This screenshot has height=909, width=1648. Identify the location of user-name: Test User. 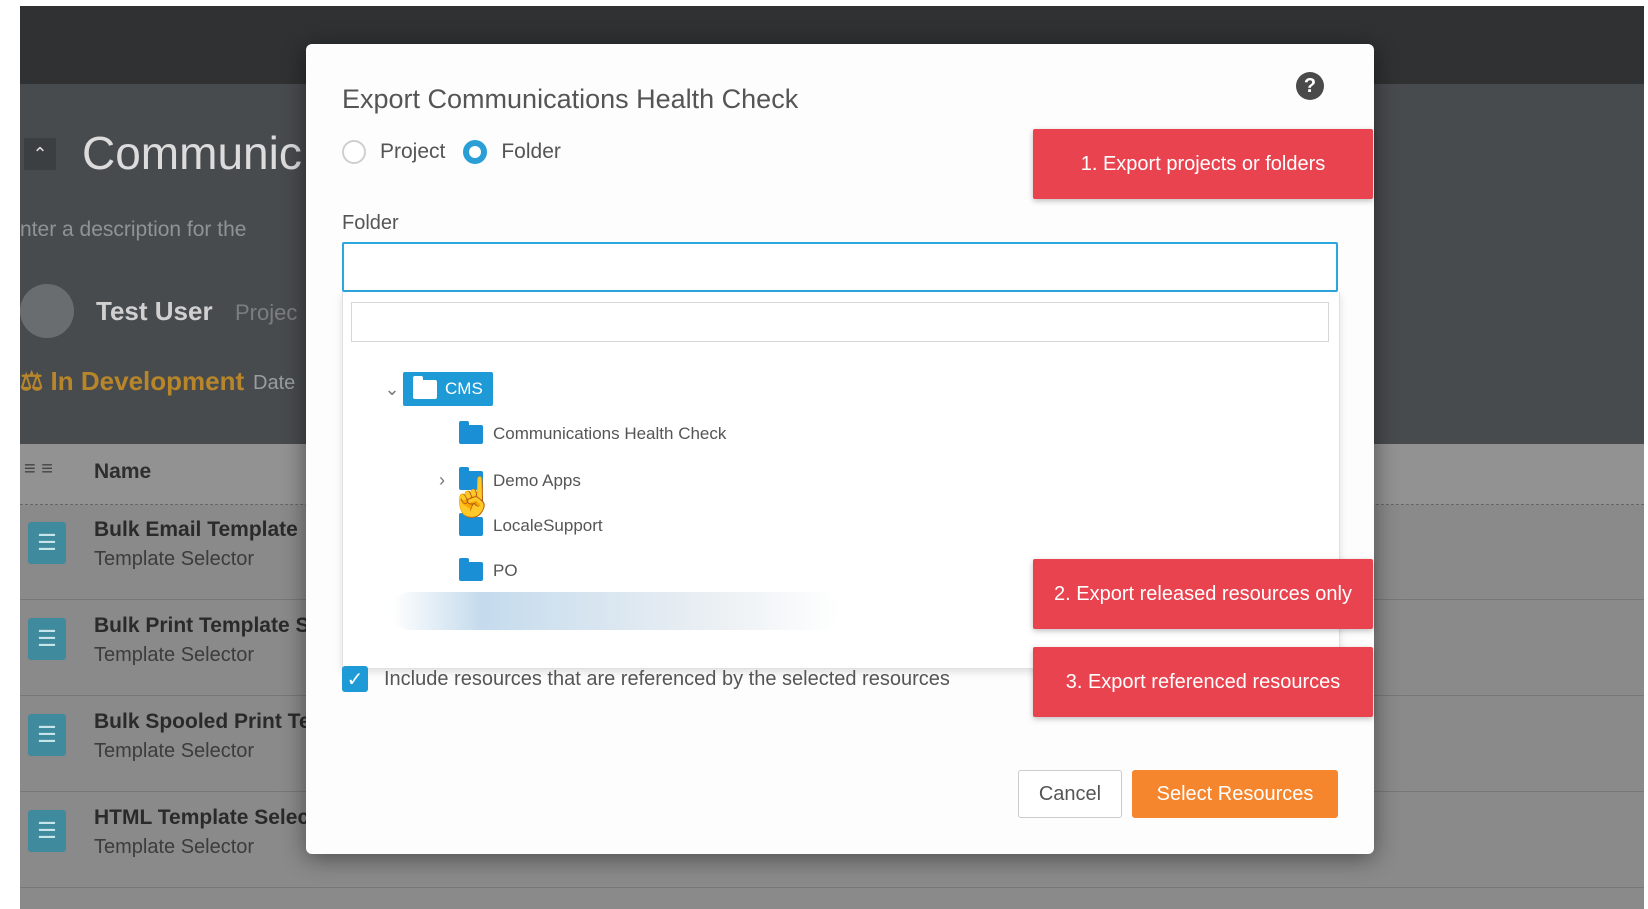
(154, 311).